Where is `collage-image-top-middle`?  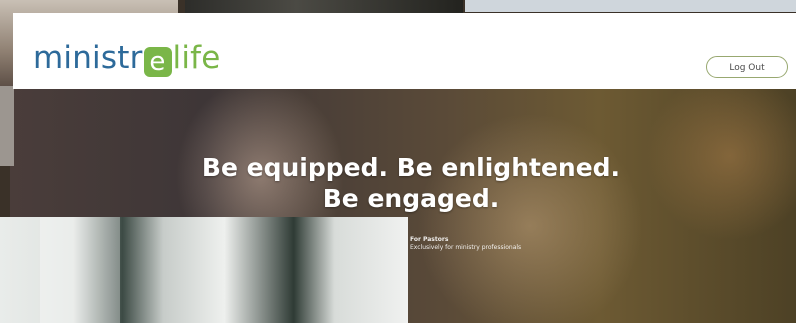 collage-image-top-middle is located at coordinates (324, 7).